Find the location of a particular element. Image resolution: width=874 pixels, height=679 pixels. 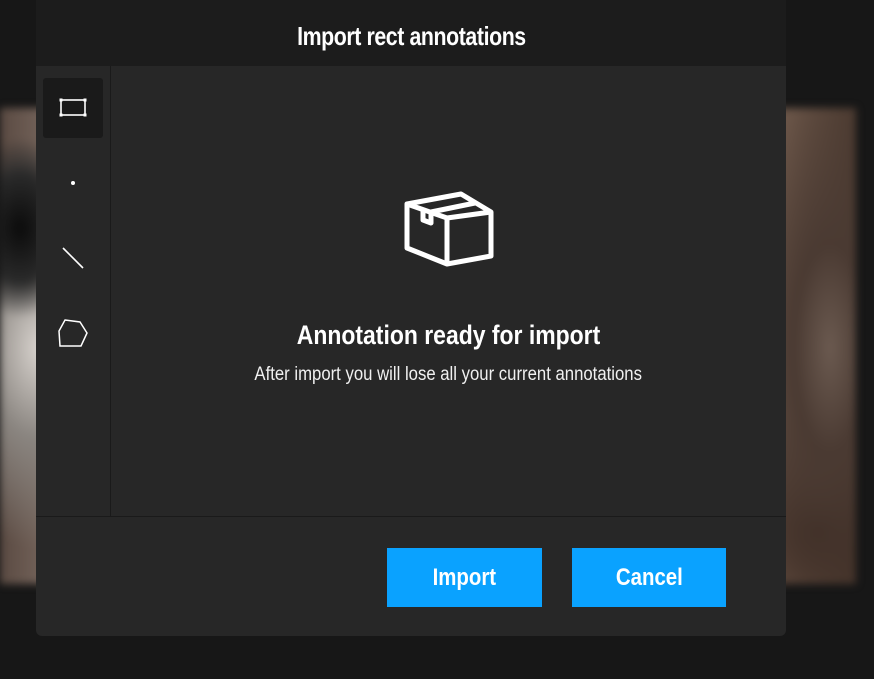

cancel-button: Cancel is located at coordinates (649, 577).